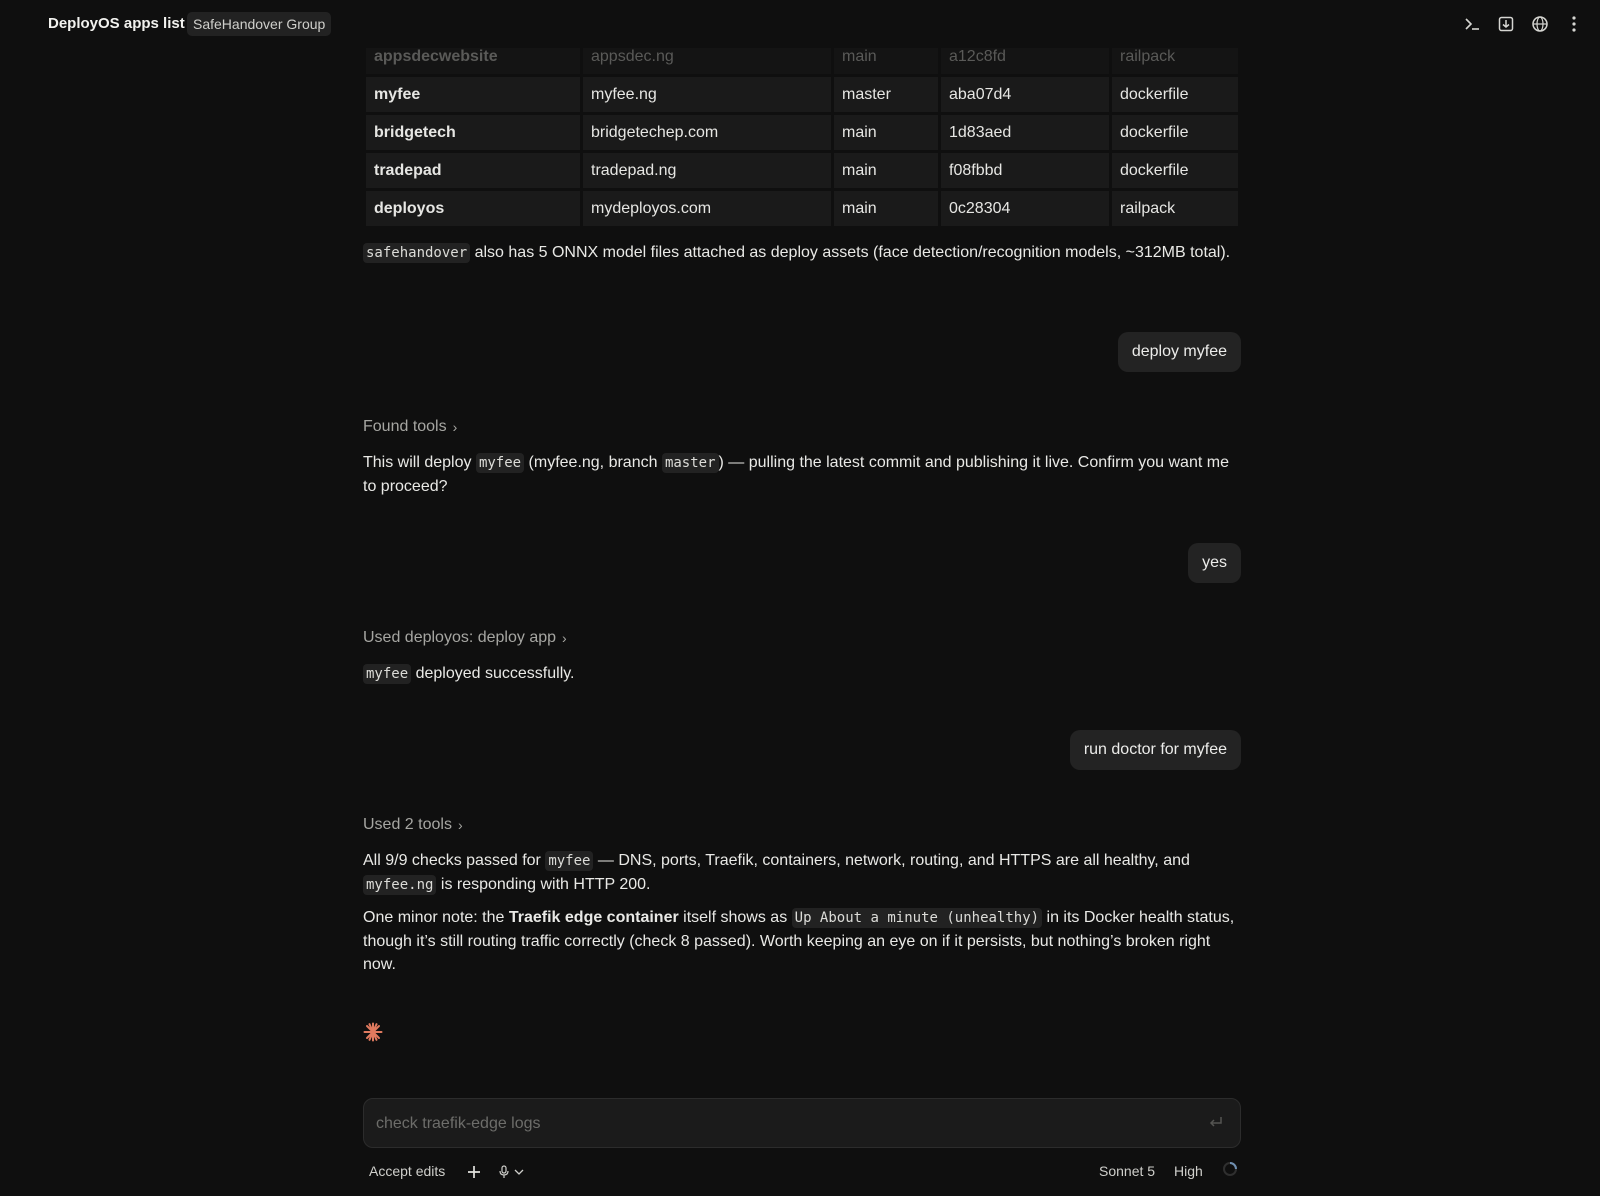 The image size is (1600, 1196). What do you see at coordinates (1216, 1124) in the screenshot?
I see `enter-icon` at bounding box center [1216, 1124].